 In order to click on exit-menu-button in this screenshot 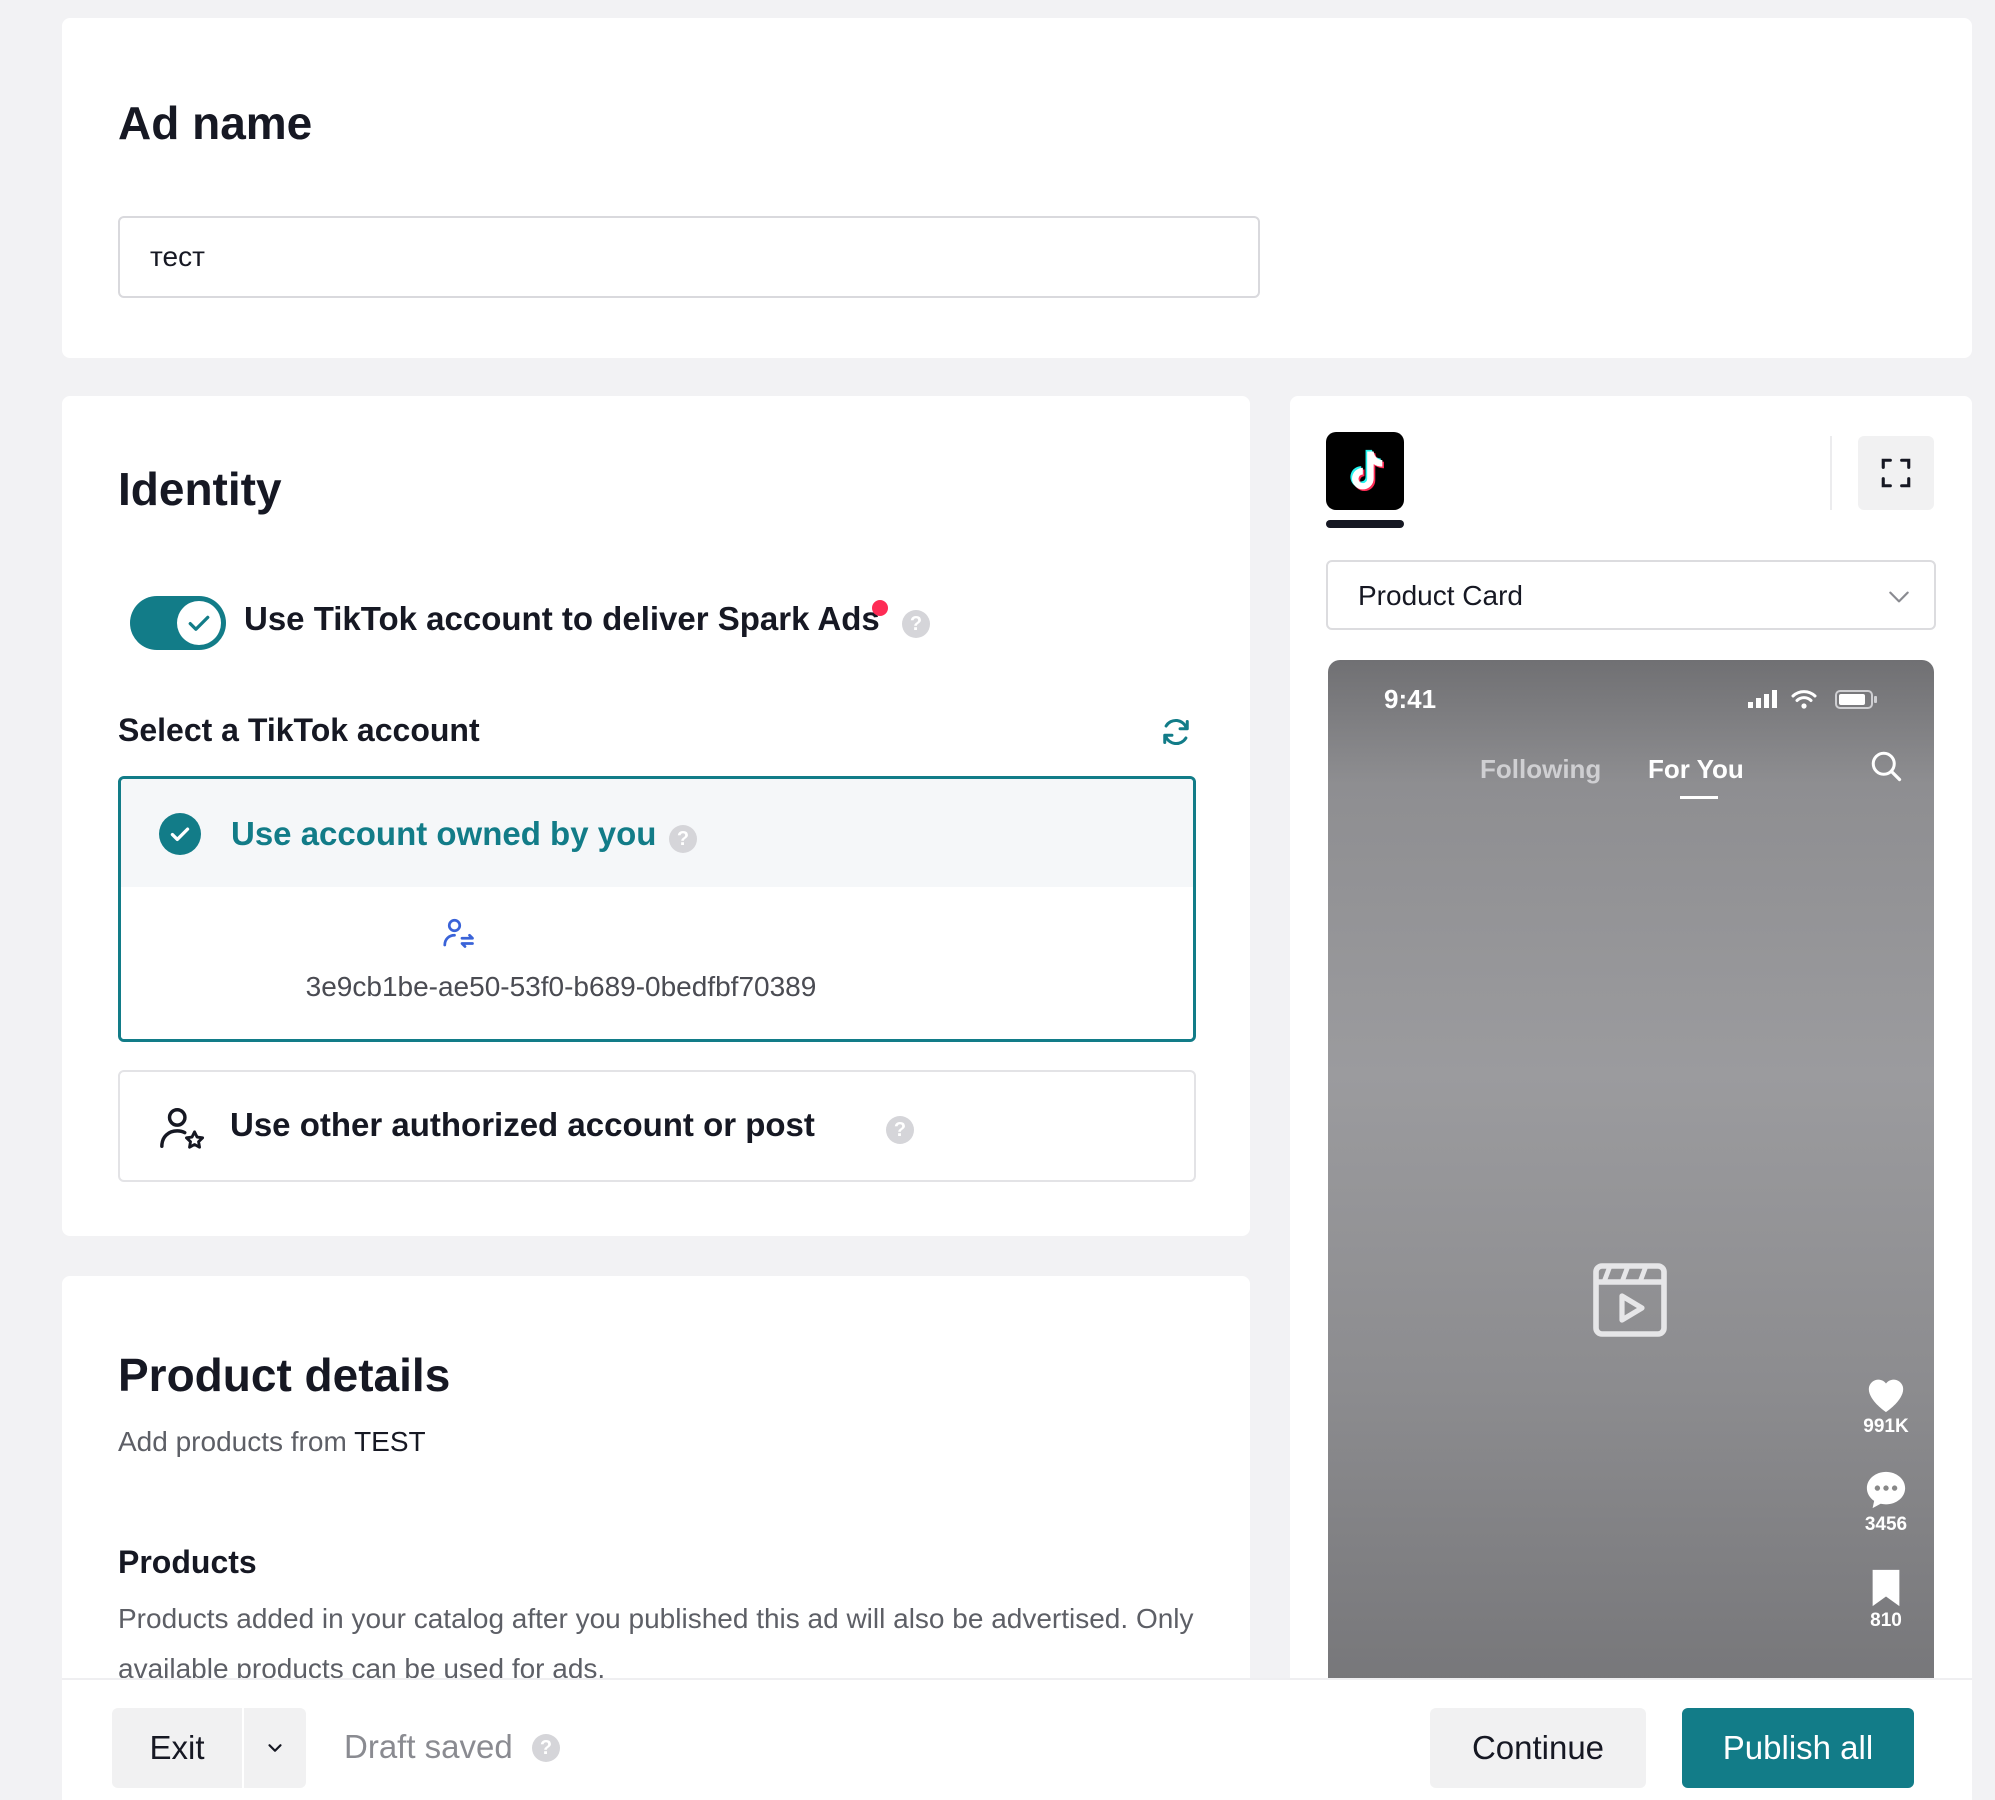, I will do `click(275, 1748)`.